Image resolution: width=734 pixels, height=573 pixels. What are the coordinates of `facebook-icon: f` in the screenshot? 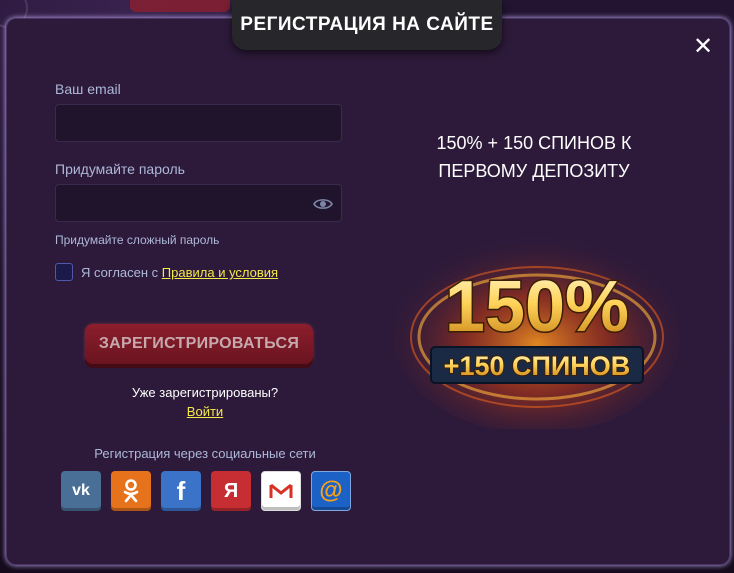 It's located at (181, 490).